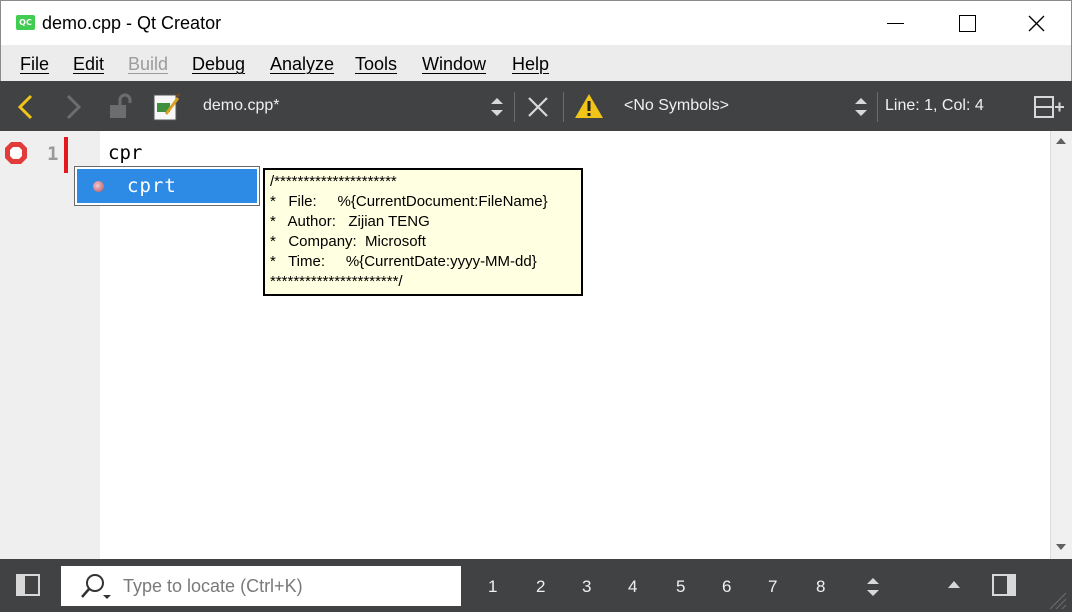  I want to click on output-pane-button-2: 2, so click(540, 587).